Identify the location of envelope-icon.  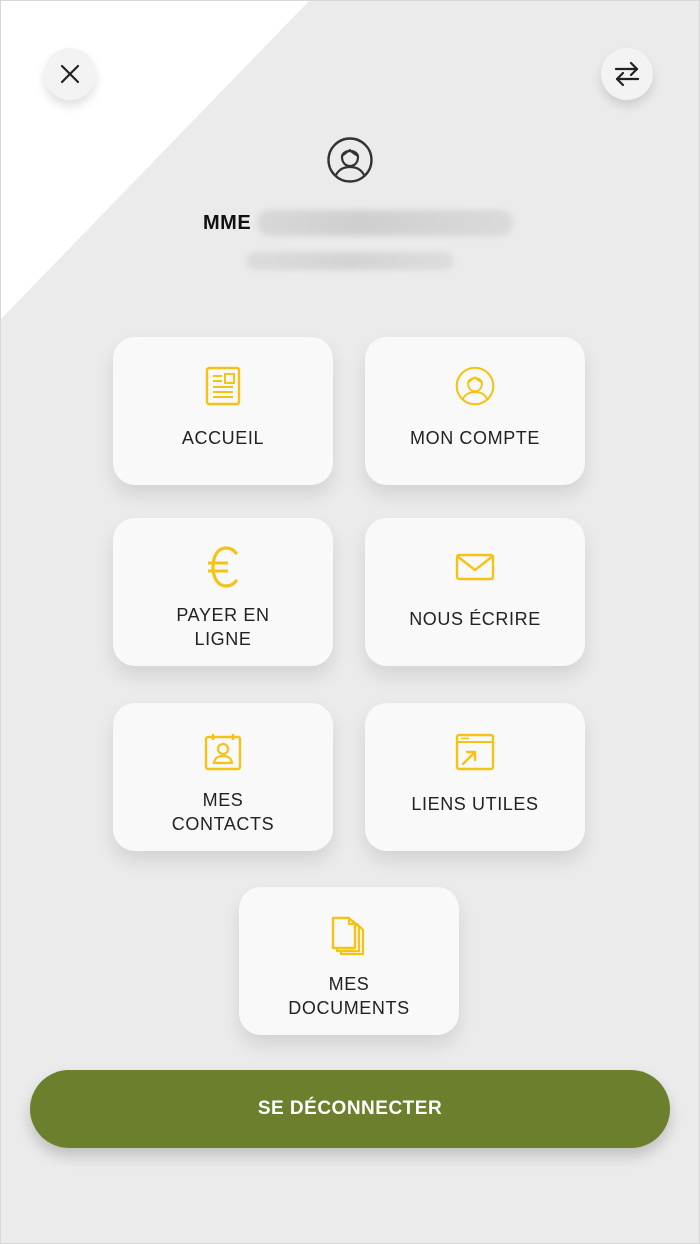
(475, 567).